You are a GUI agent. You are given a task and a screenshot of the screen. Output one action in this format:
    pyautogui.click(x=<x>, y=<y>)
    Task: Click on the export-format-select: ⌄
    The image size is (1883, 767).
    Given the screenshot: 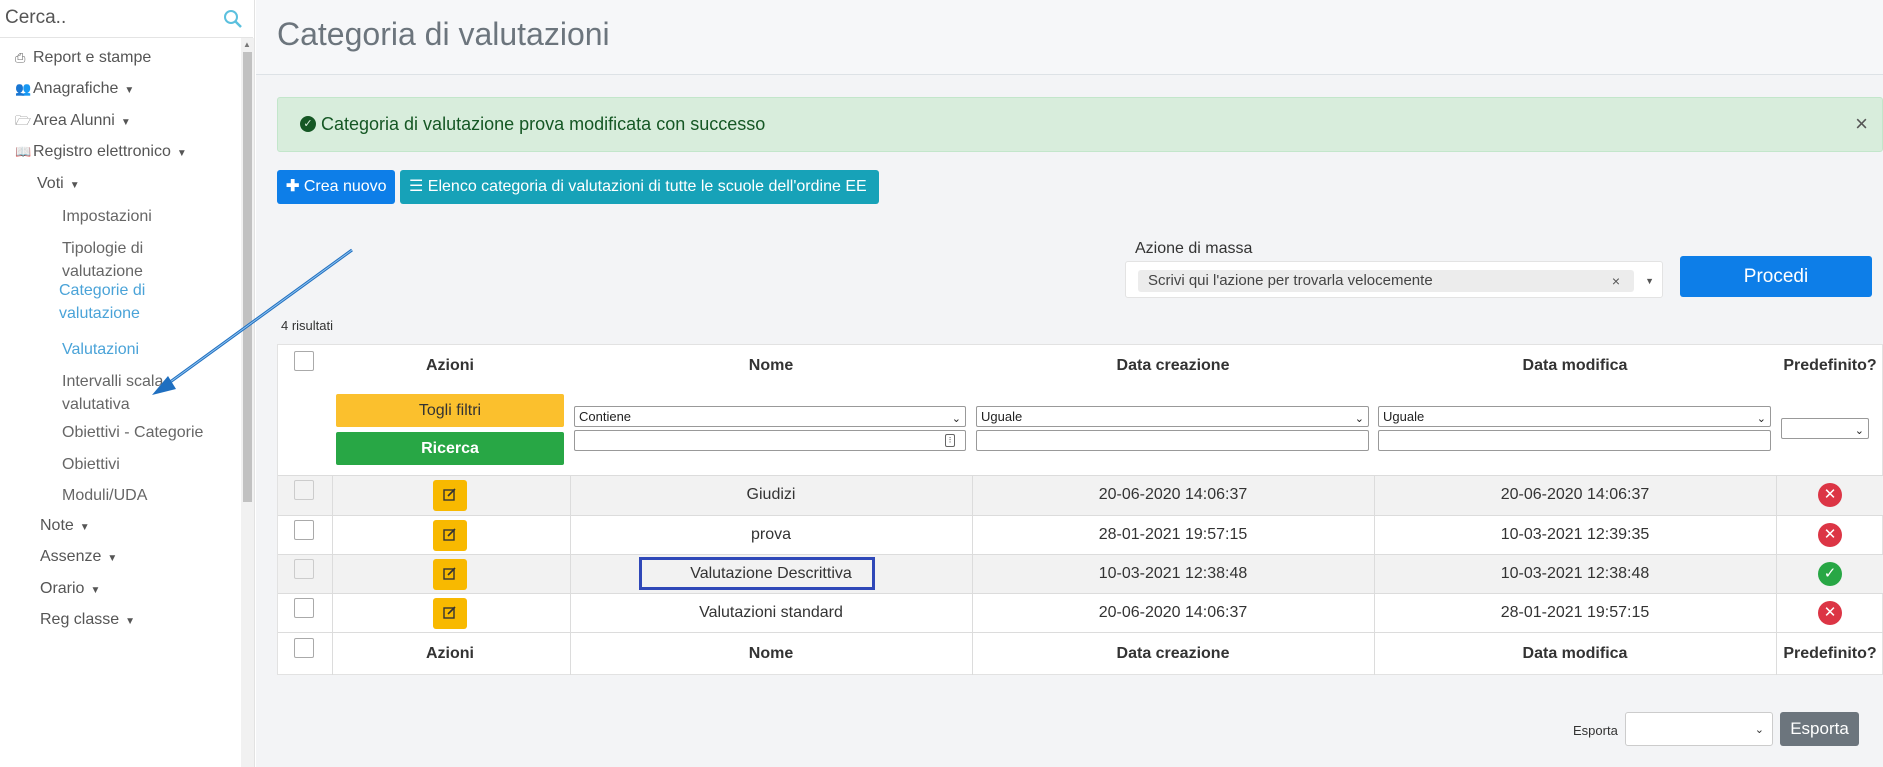 What is the action you would take?
    pyautogui.click(x=1699, y=729)
    